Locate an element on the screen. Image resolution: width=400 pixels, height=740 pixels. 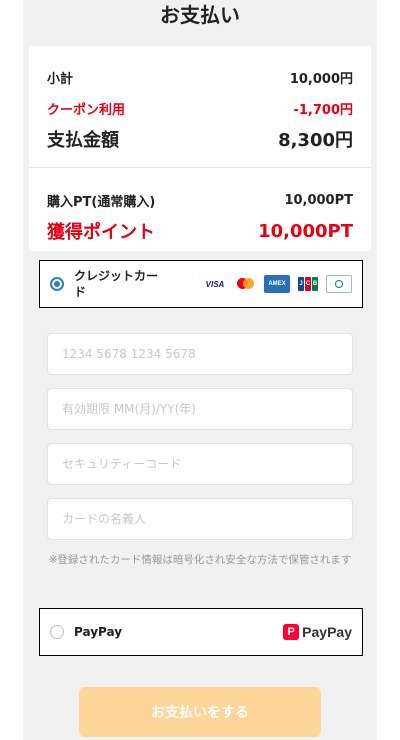
paypay-label: PayPay is located at coordinates (98, 632).